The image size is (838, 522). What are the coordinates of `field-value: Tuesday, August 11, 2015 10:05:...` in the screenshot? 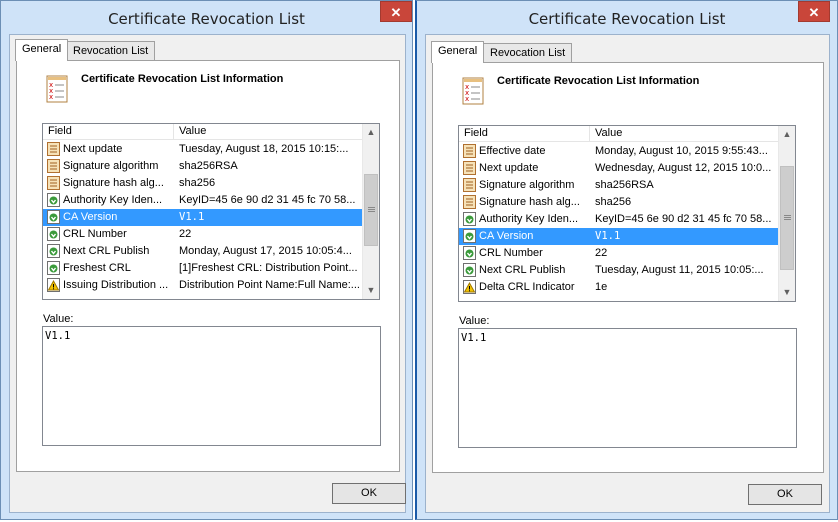 It's located at (679, 270).